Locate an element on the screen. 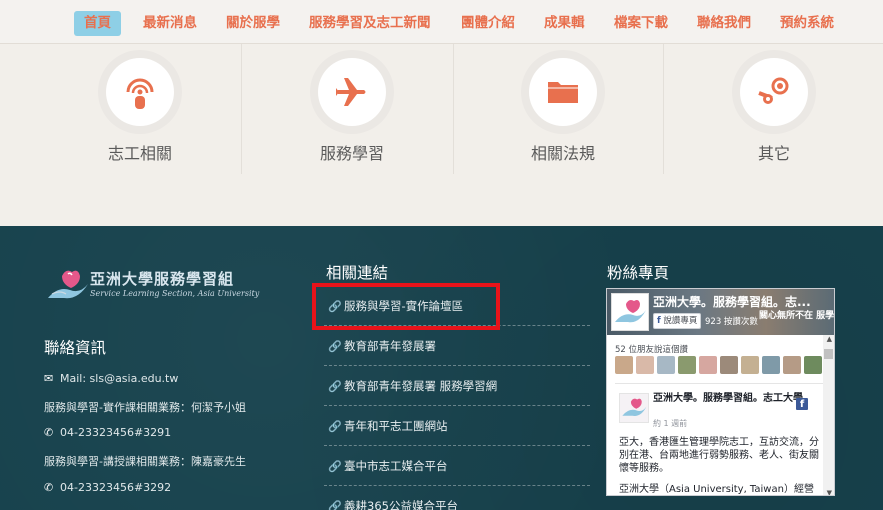 This screenshot has width=883, height=510. facebook-icon: f is located at coordinates (802, 404).